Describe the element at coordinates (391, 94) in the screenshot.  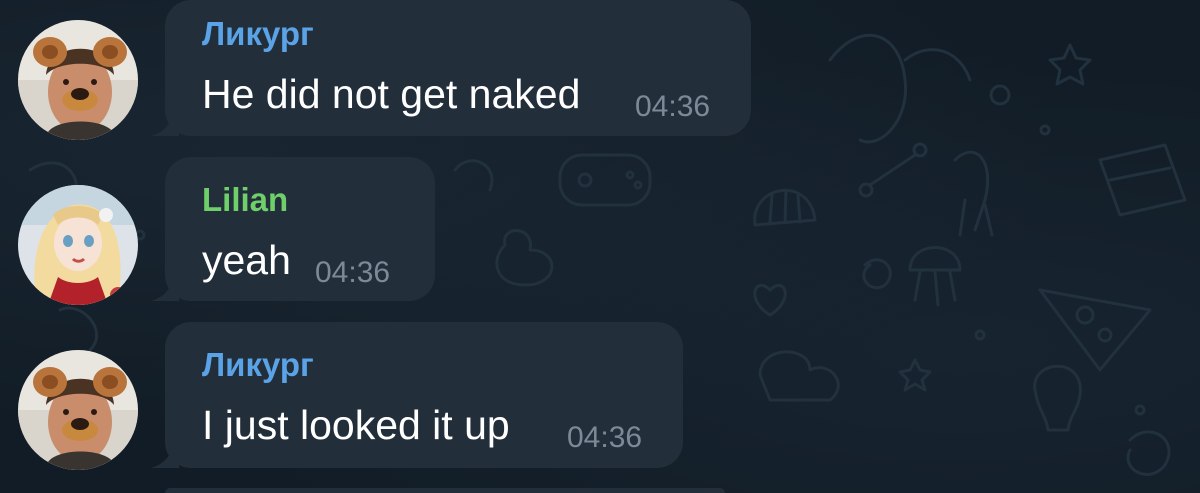
I see `message-text: He did not get naked` at that location.